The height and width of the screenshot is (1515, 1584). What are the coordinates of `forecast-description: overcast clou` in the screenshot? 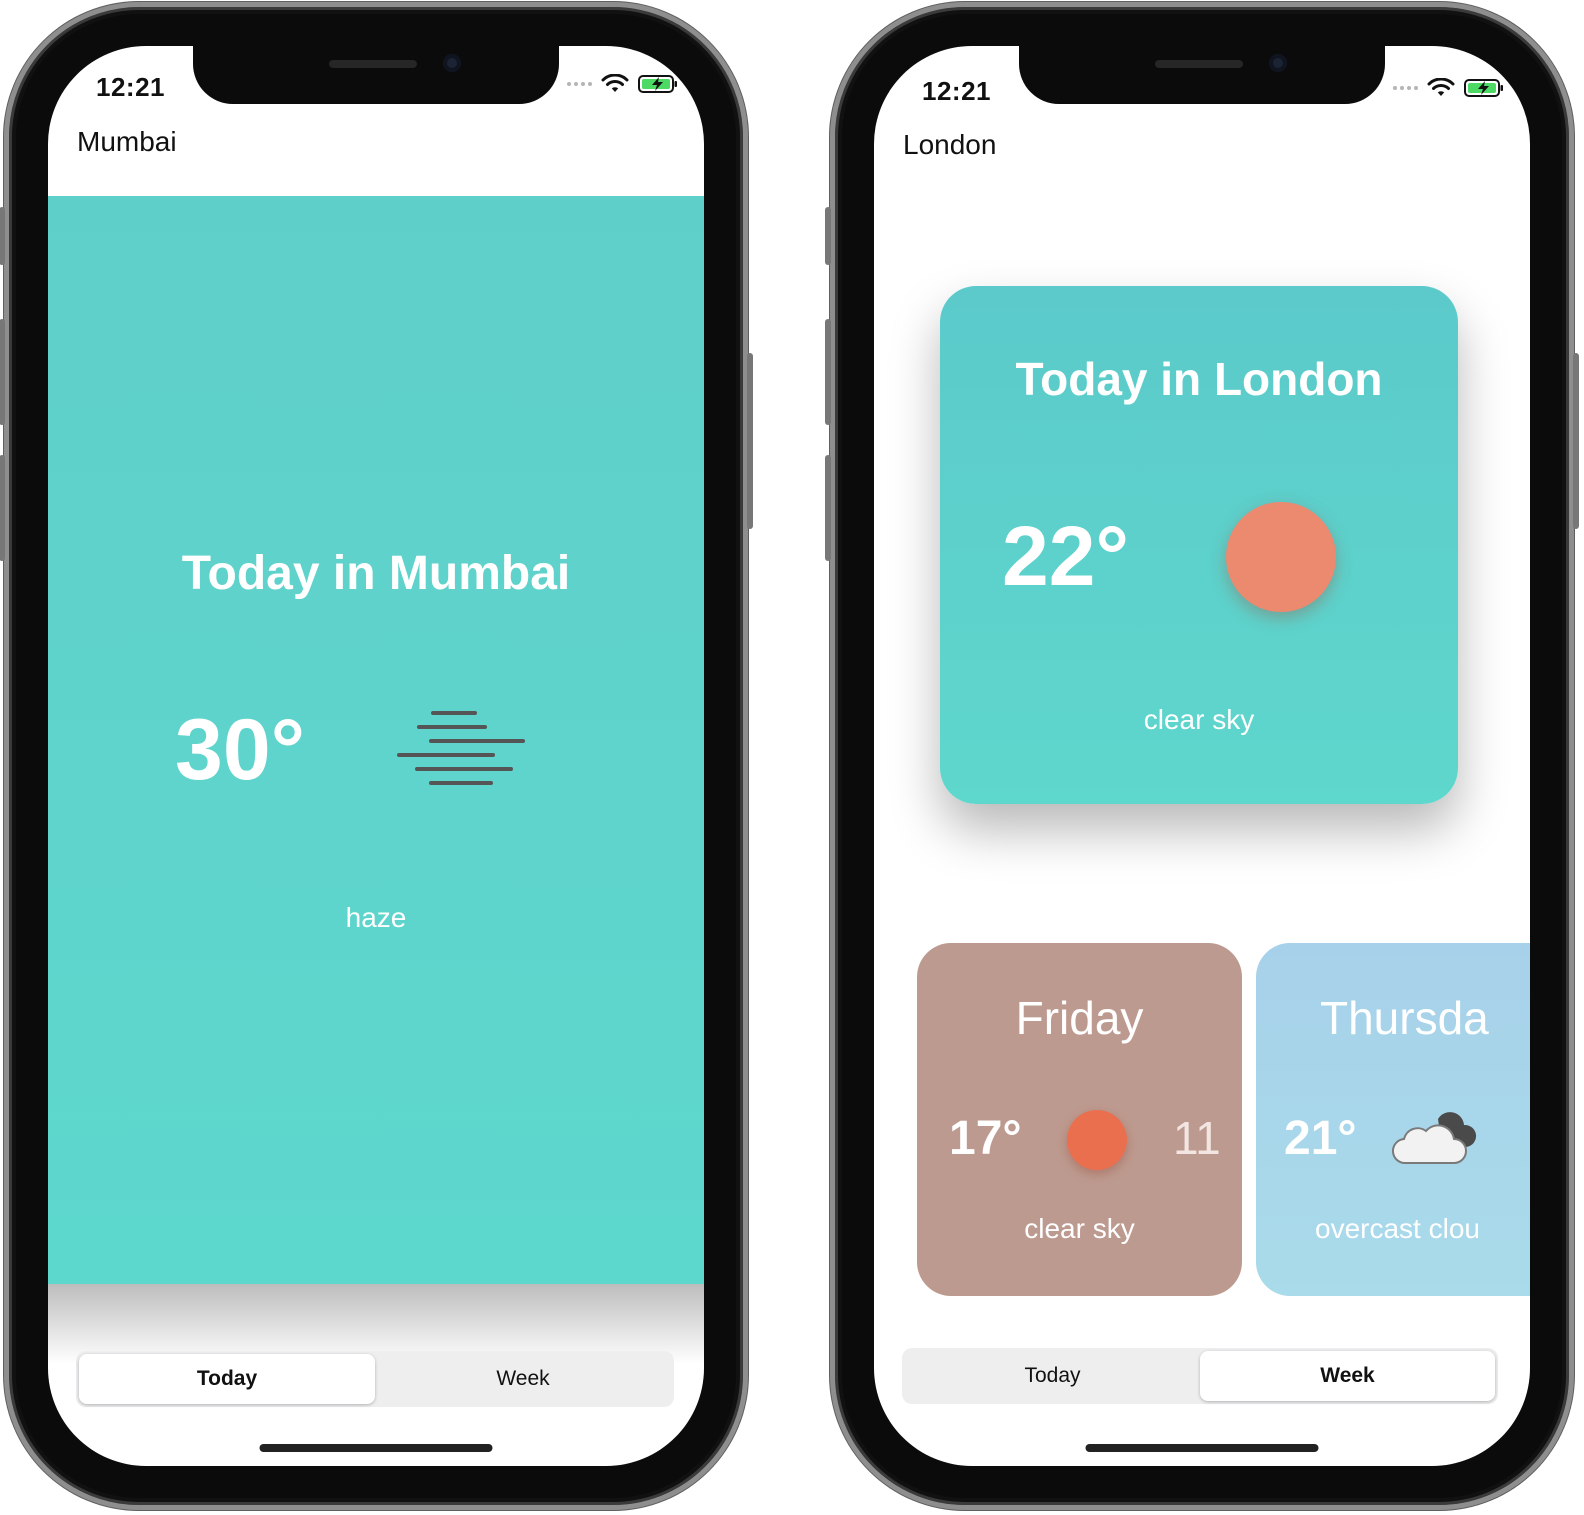 It's located at (1397, 1228).